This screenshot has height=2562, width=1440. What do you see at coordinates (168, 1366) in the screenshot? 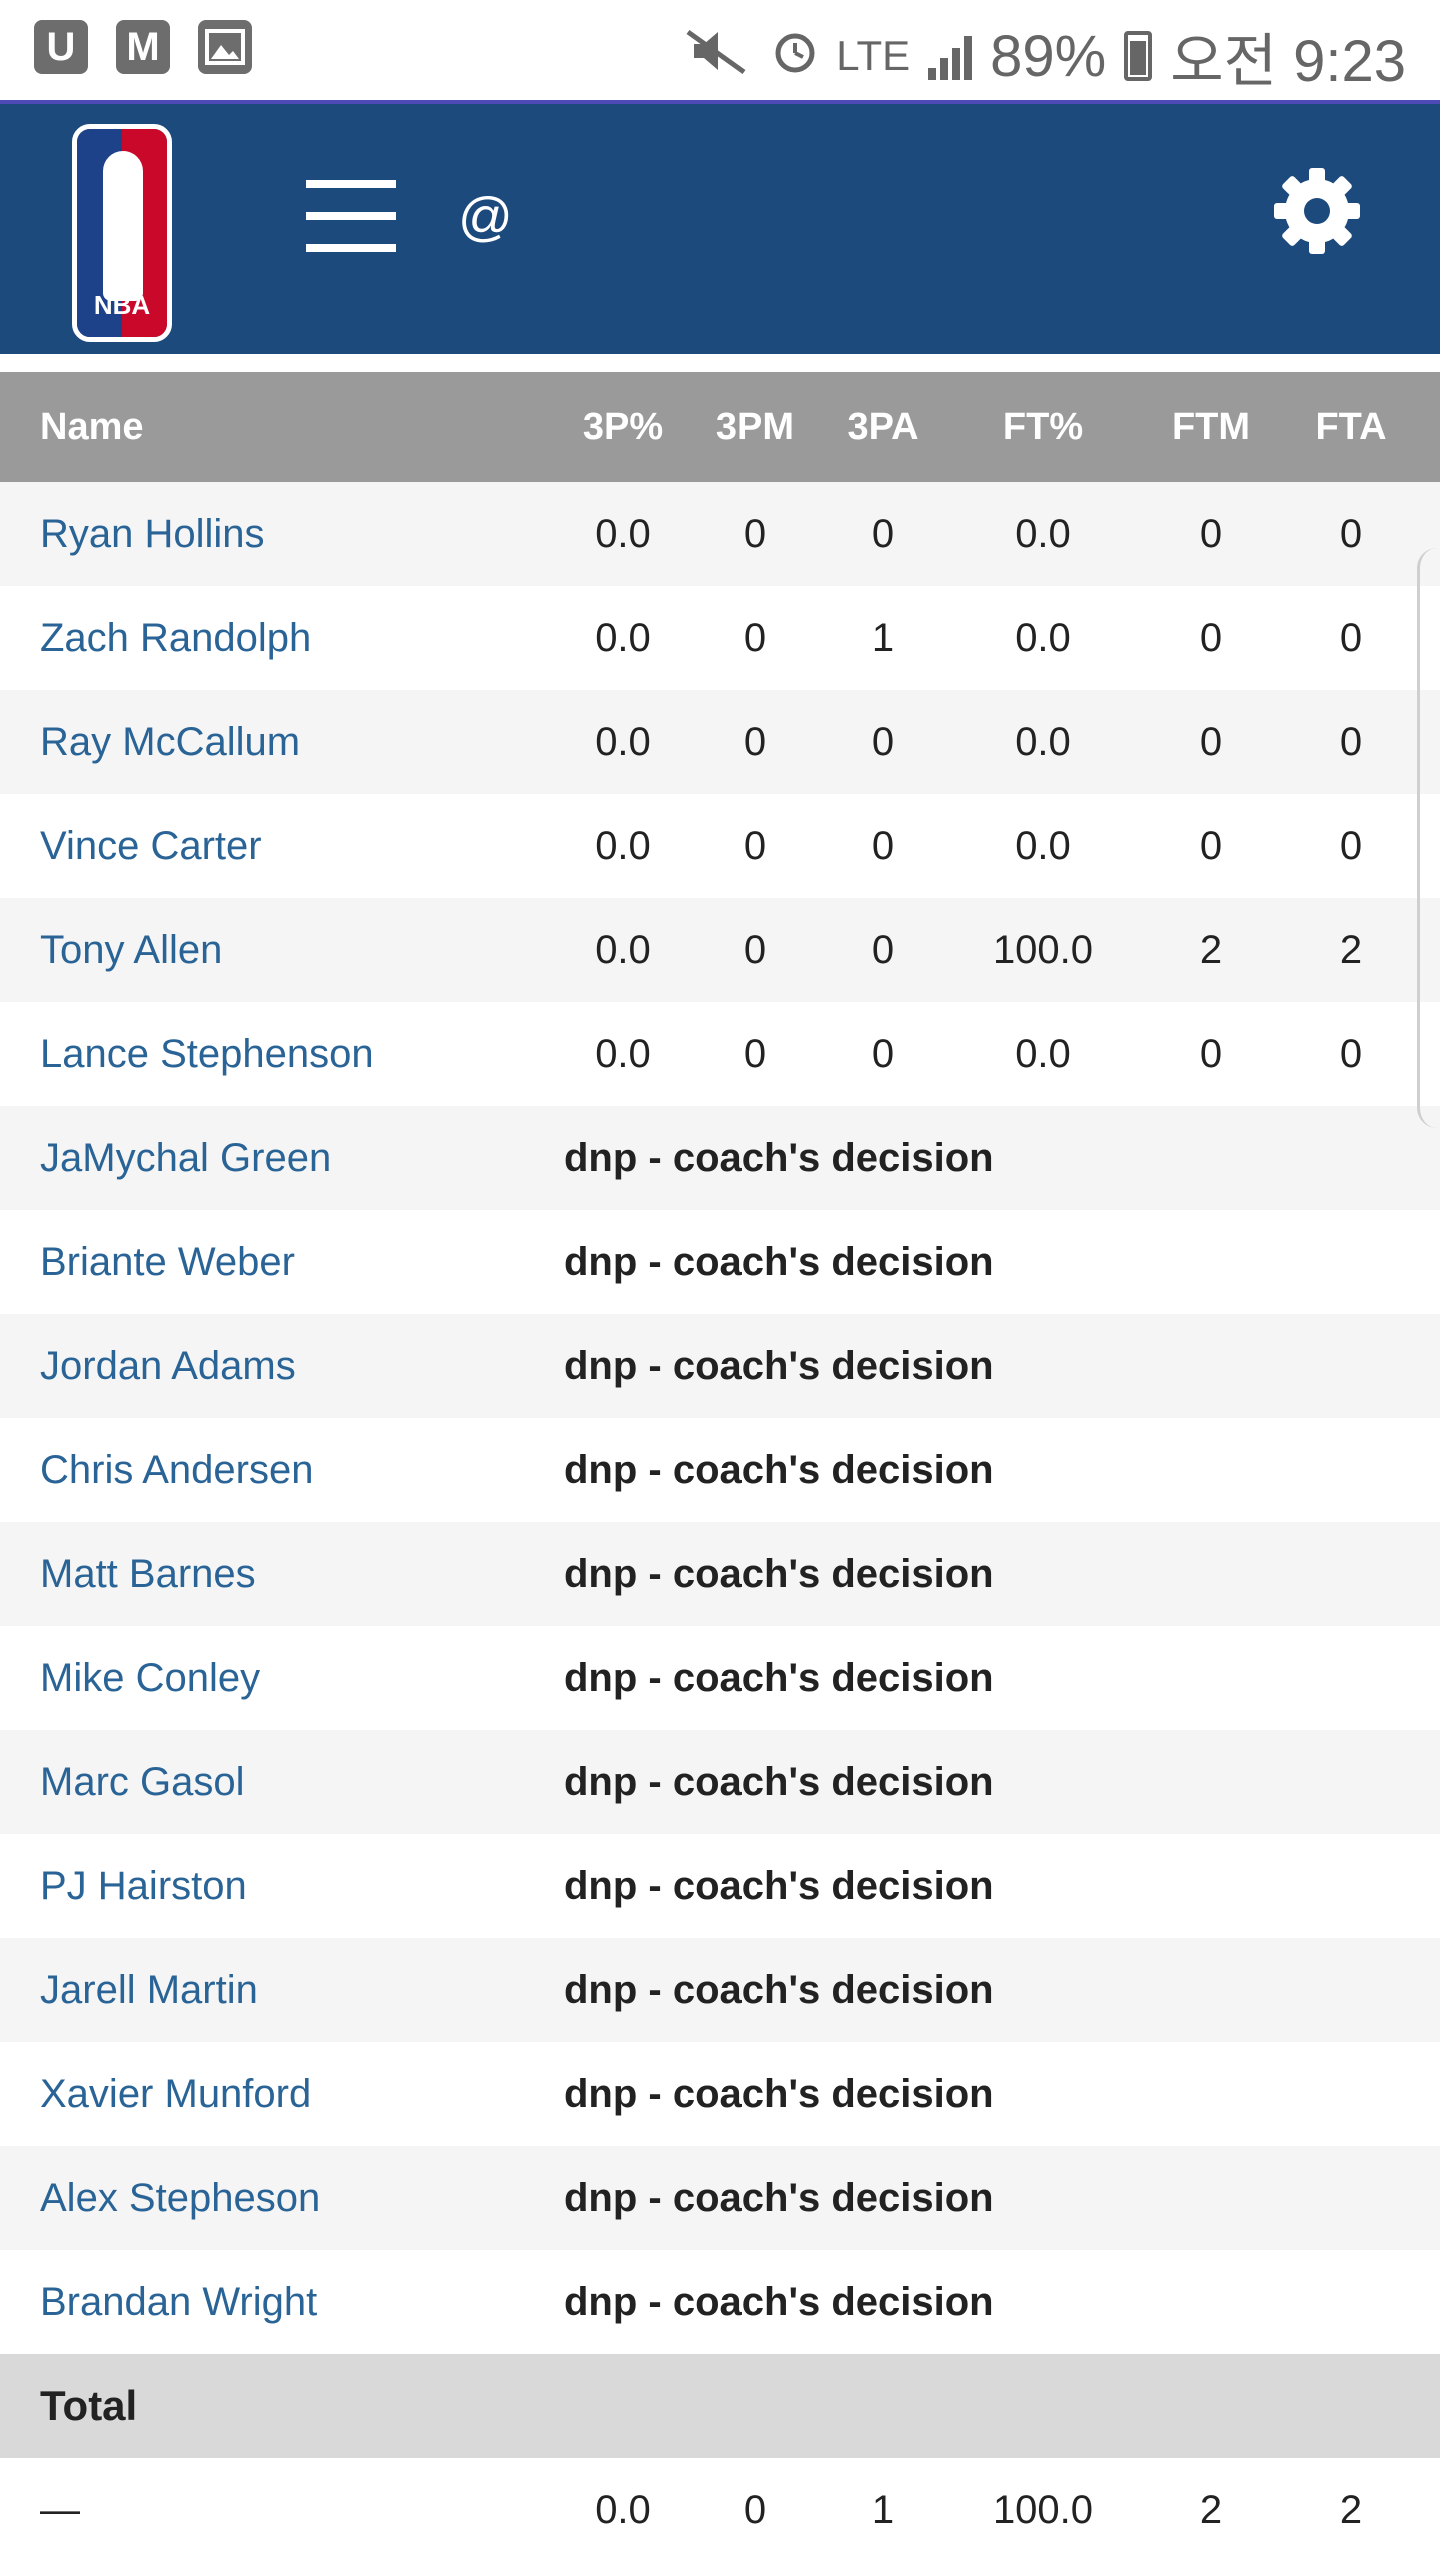
I see `player-name-link: Jordan Adams` at bounding box center [168, 1366].